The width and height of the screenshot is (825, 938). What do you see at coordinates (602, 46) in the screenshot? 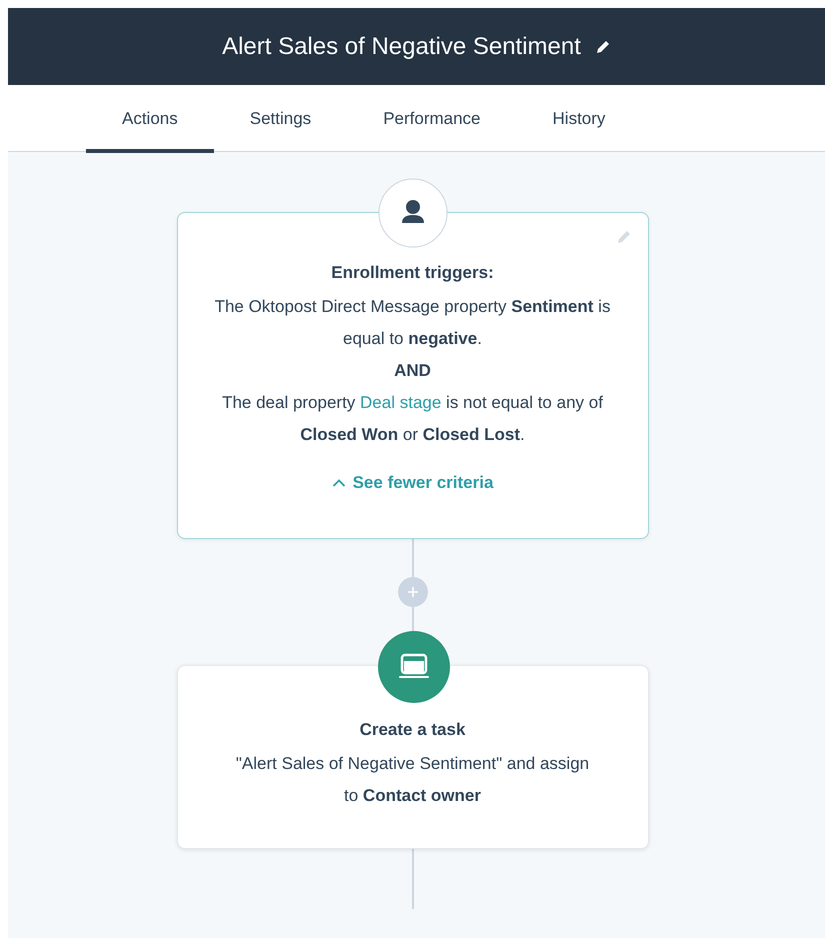
I see `pencil-icon` at bounding box center [602, 46].